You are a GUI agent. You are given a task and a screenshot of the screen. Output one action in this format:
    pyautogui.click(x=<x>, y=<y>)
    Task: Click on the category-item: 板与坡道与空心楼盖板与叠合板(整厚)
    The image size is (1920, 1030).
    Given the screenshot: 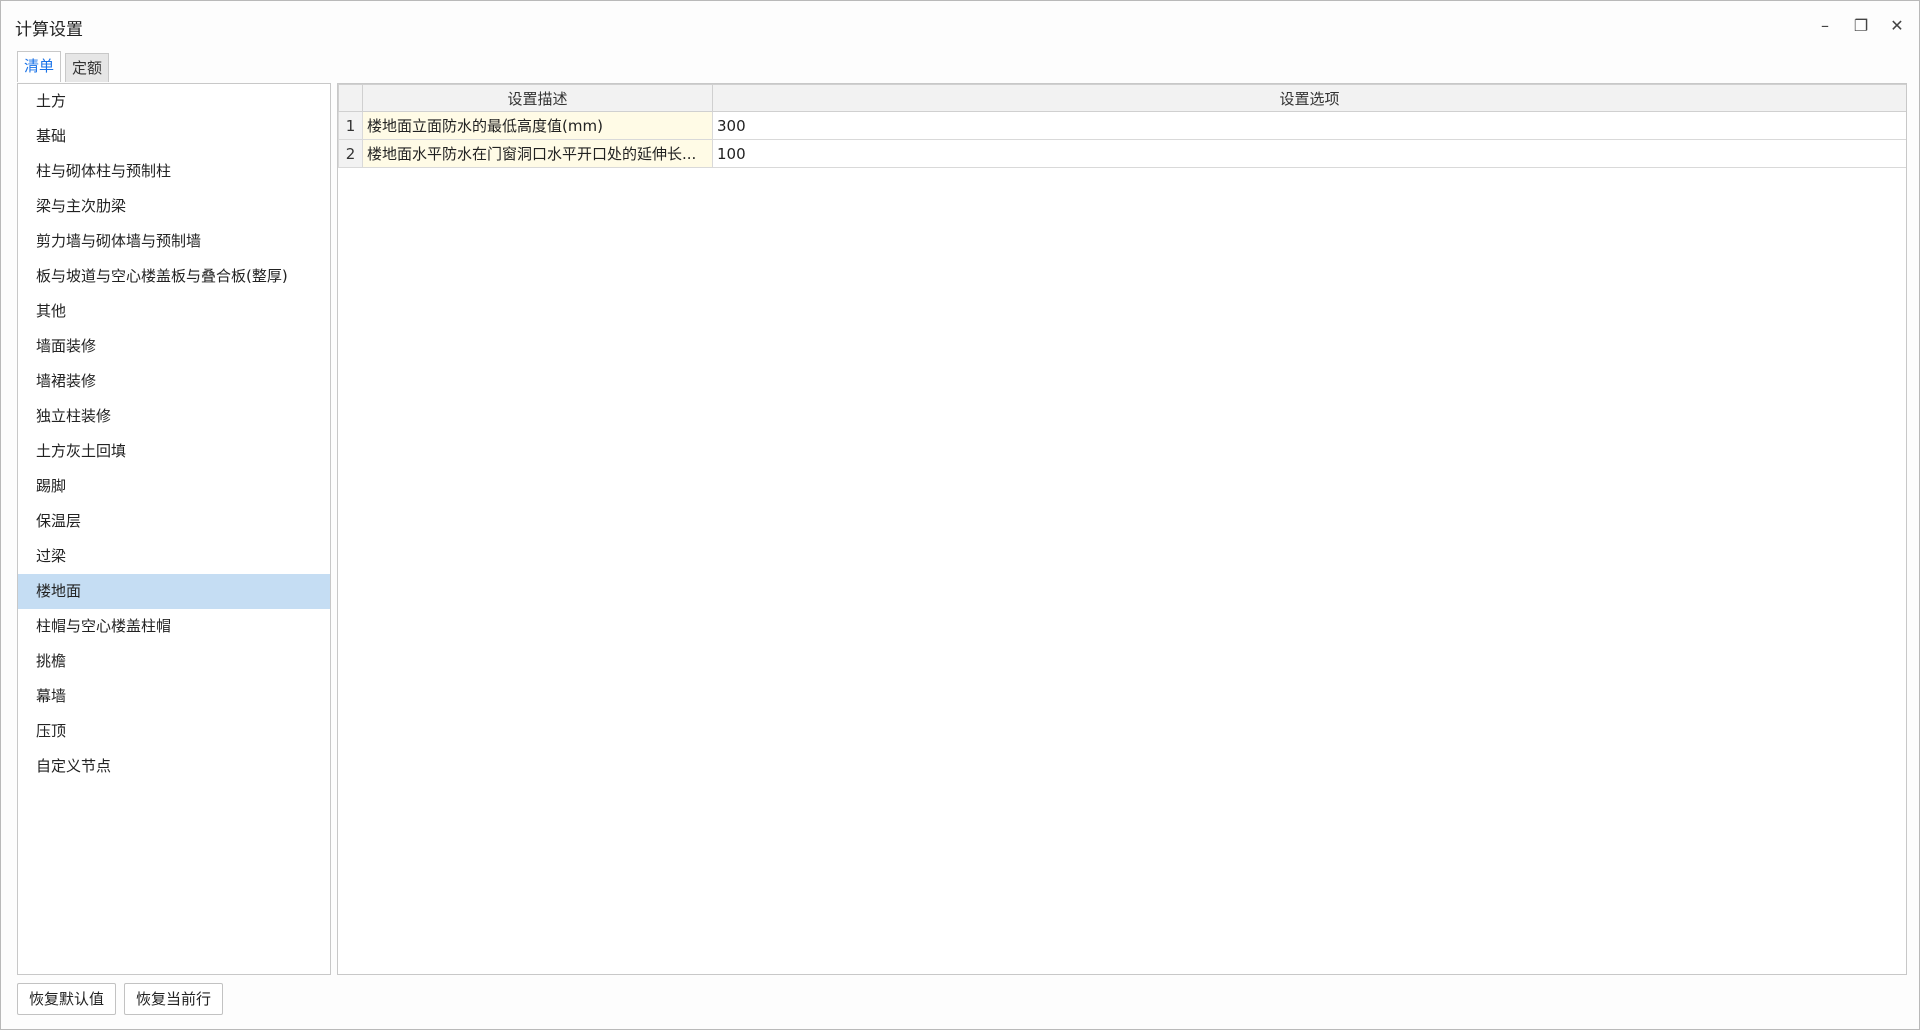 What is the action you would take?
    pyautogui.click(x=174, y=276)
    